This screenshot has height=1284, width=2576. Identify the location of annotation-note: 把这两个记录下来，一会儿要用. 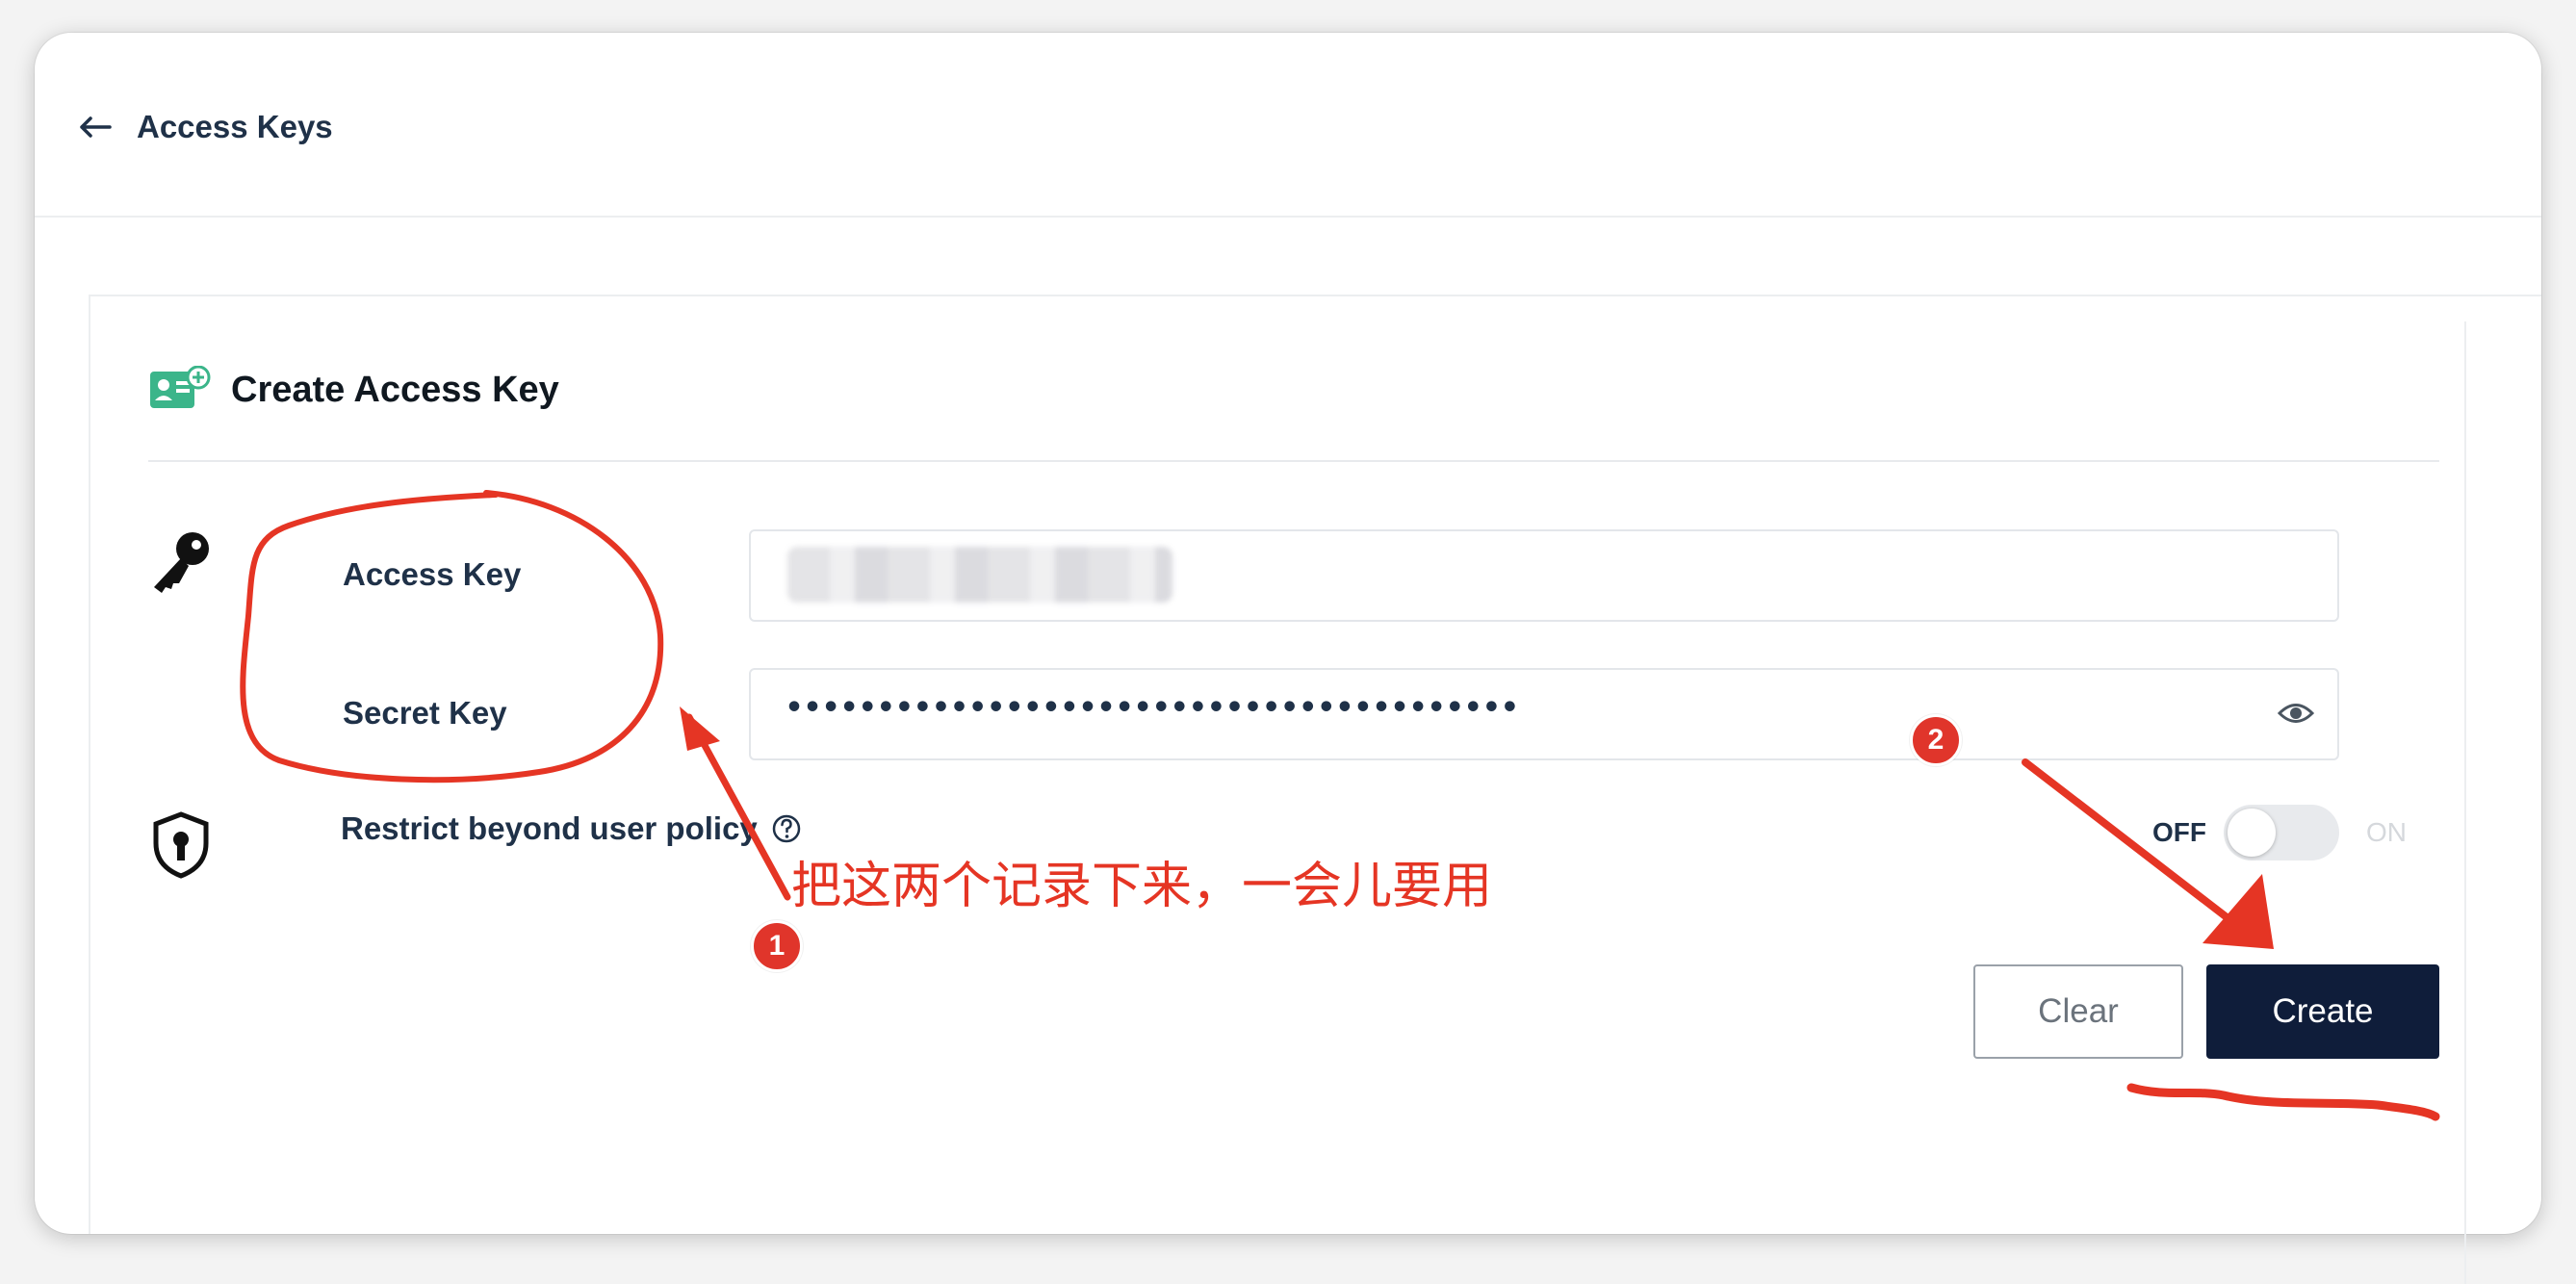
(1142, 886).